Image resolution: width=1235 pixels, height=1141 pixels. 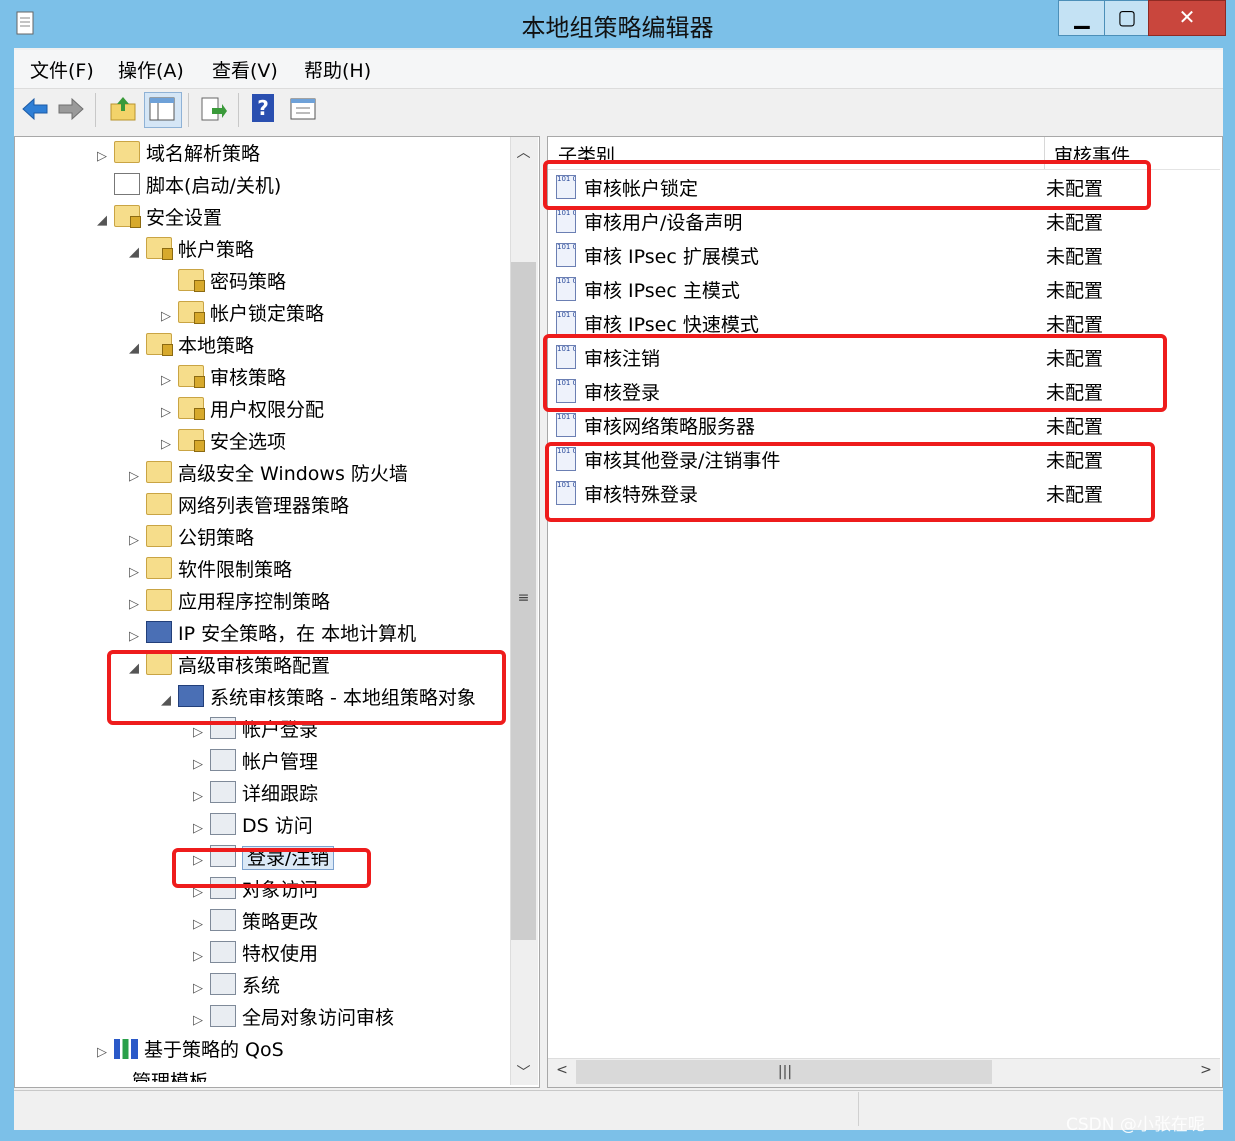 What do you see at coordinates (523, 152) in the screenshot?
I see `tree-scroll-up-button: ︿` at bounding box center [523, 152].